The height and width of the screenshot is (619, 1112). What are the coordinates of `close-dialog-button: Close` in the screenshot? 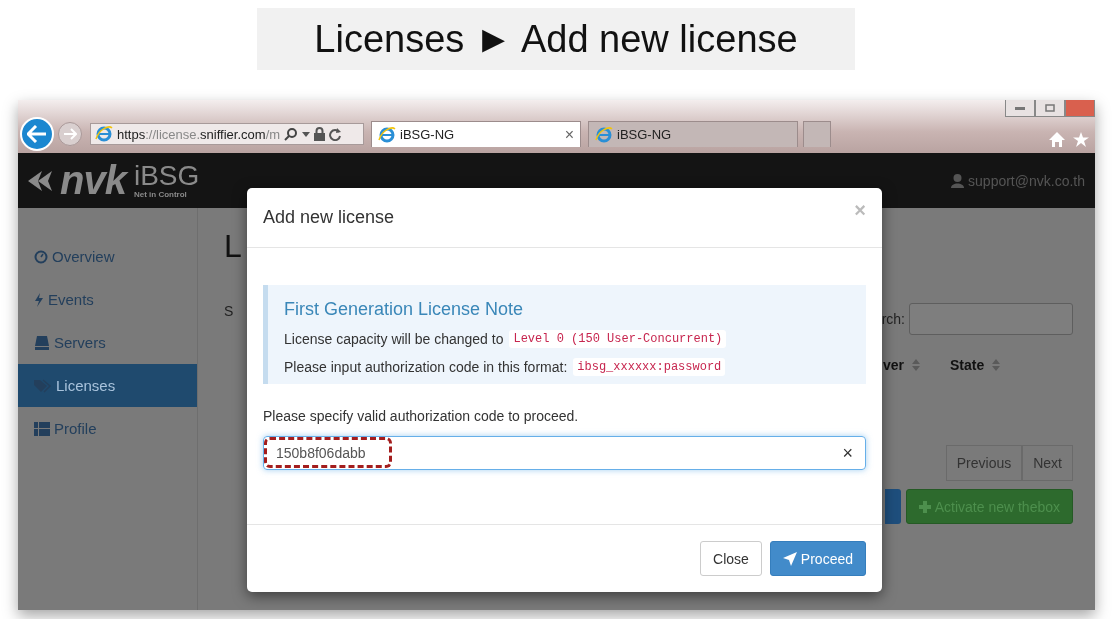 It's located at (731, 558).